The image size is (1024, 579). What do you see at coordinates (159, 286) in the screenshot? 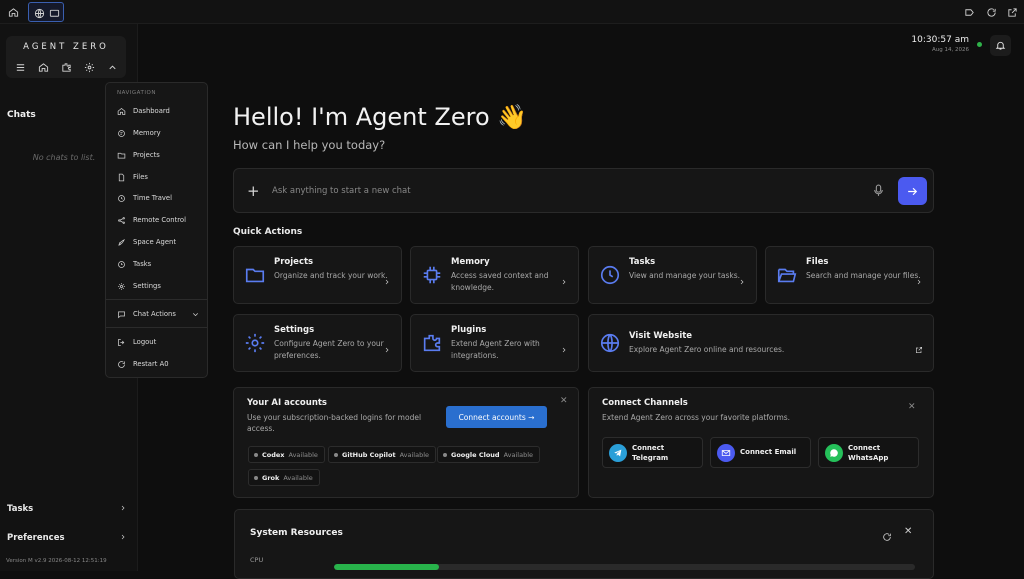
I see `nav-item-settings: Settings` at bounding box center [159, 286].